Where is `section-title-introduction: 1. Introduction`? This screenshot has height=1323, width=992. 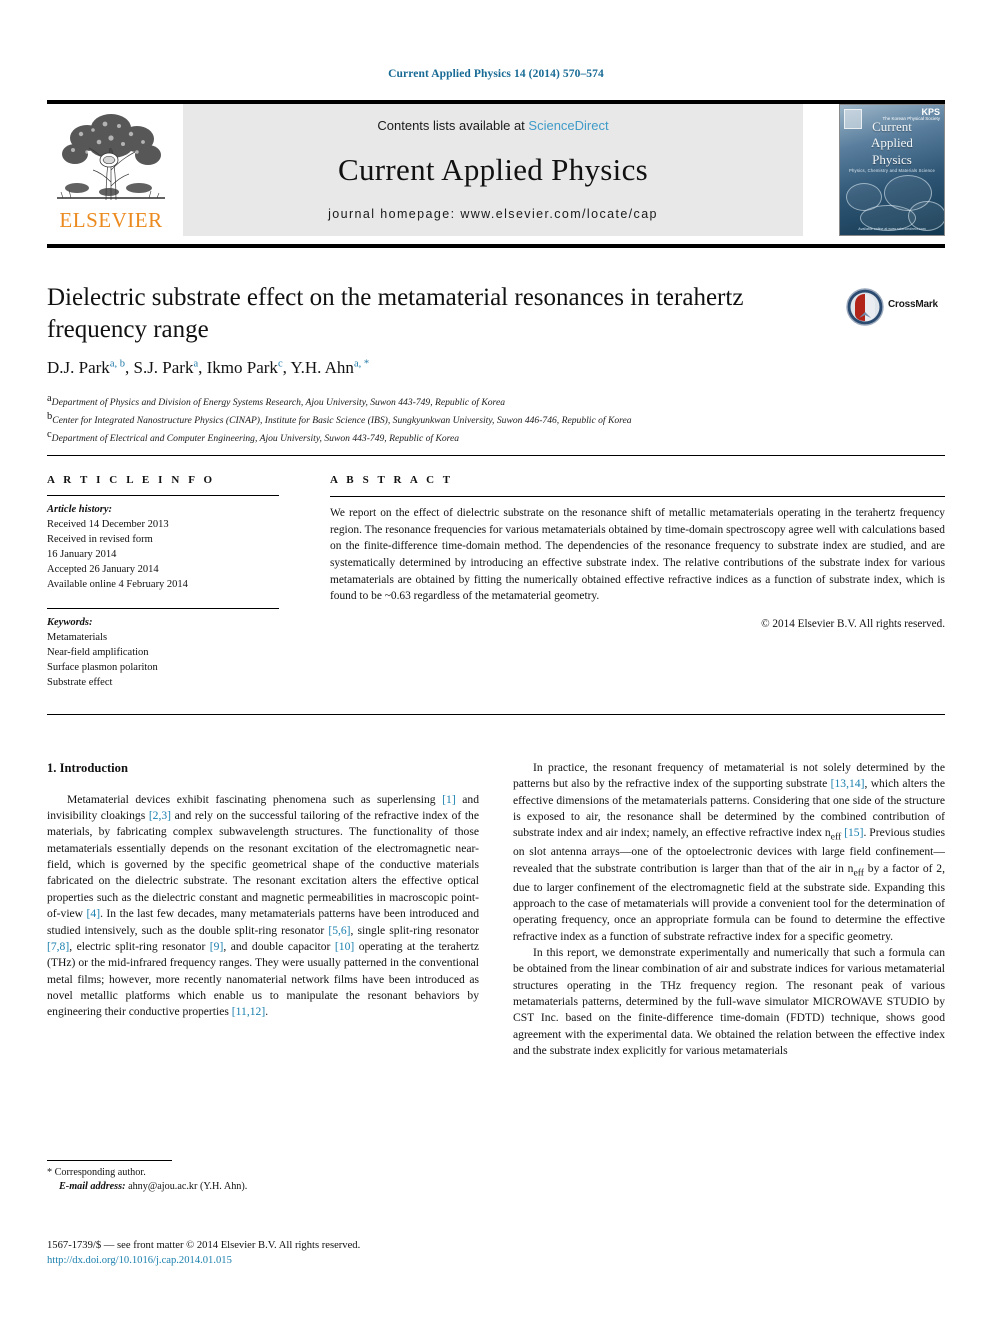 section-title-introduction: 1. Introduction is located at coordinates (87, 768).